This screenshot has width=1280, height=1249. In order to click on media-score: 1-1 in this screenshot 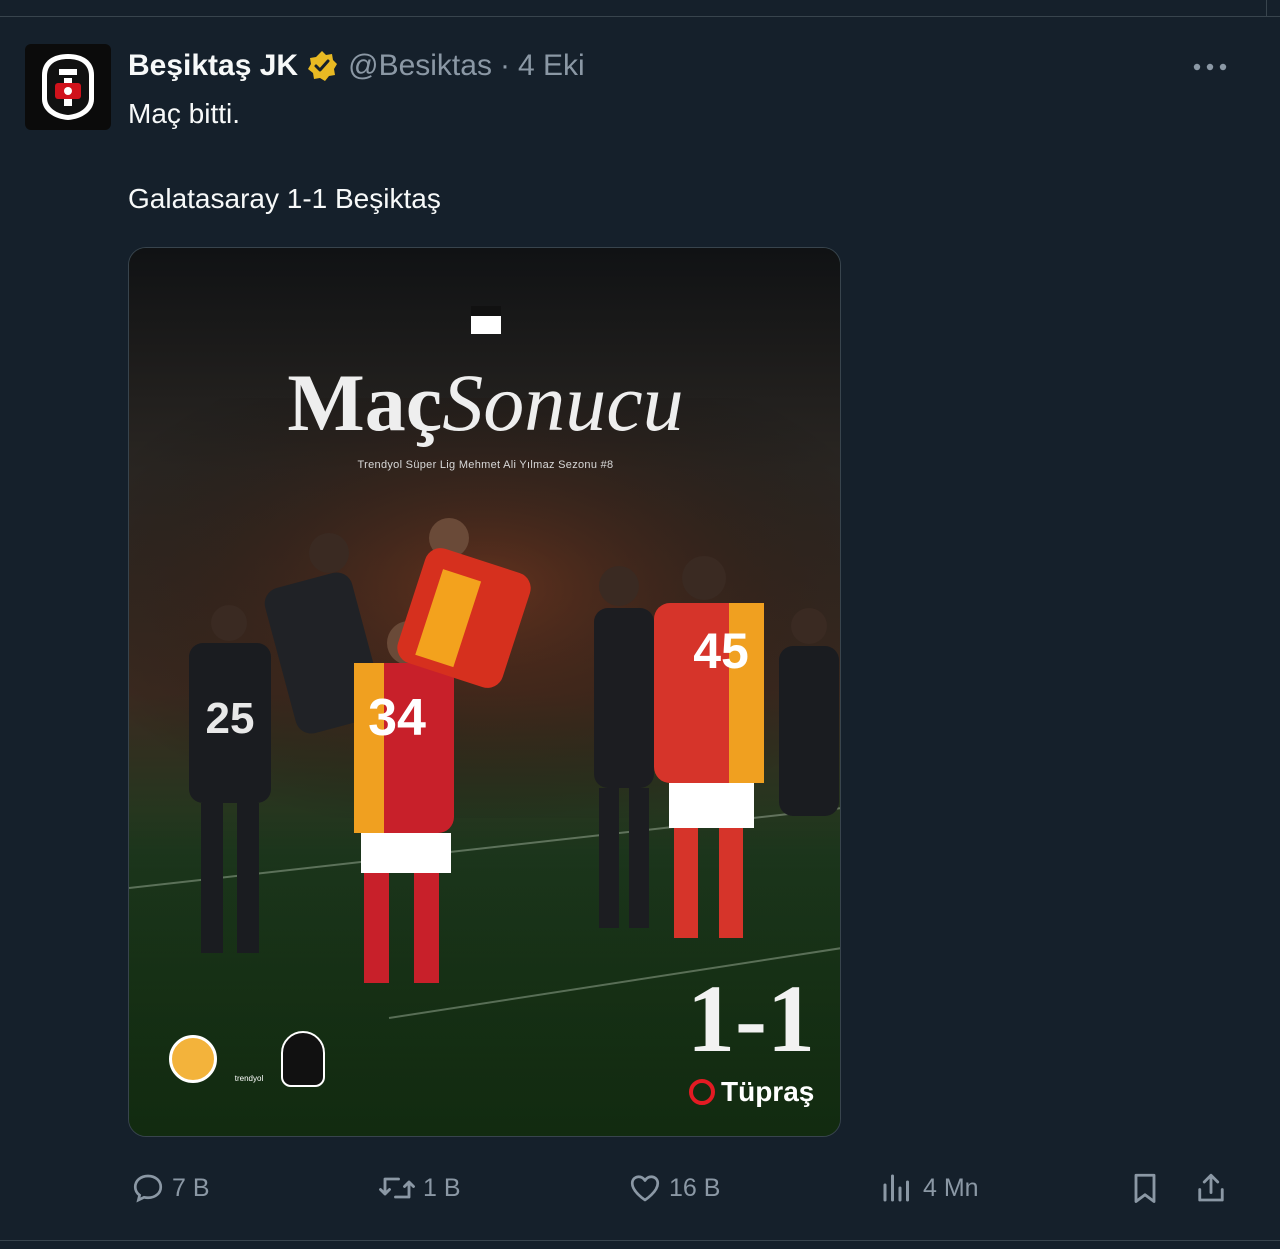, I will do `click(751, 1018)`.